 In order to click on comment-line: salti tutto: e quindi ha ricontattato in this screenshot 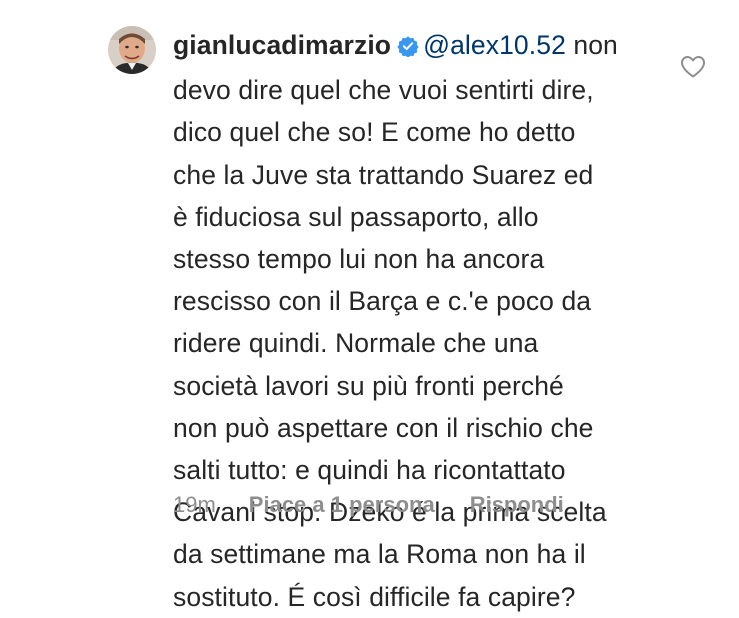, I will do `click(369, 470)`.